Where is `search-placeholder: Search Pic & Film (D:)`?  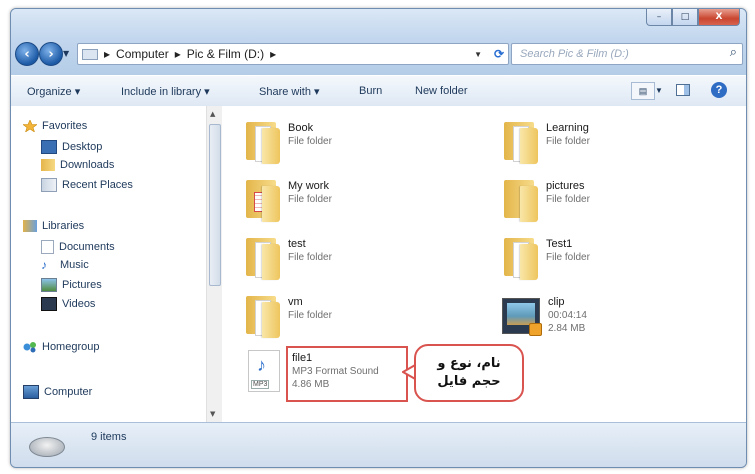 search-placeholder: Search Pic & Film (D:) is located at coordinates (574, 54).